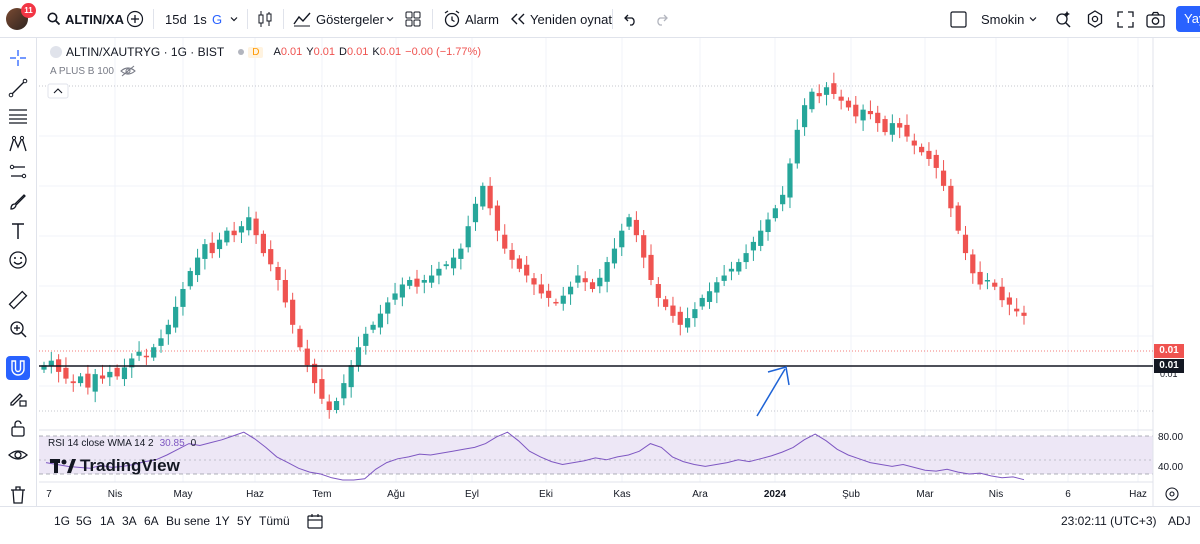 Image resolution: width=1200 pixels, height=544 pixels. Describe the element at coordinates (1169, 351) in the screenshot. I see `last-price-label: 0.01` at that location.